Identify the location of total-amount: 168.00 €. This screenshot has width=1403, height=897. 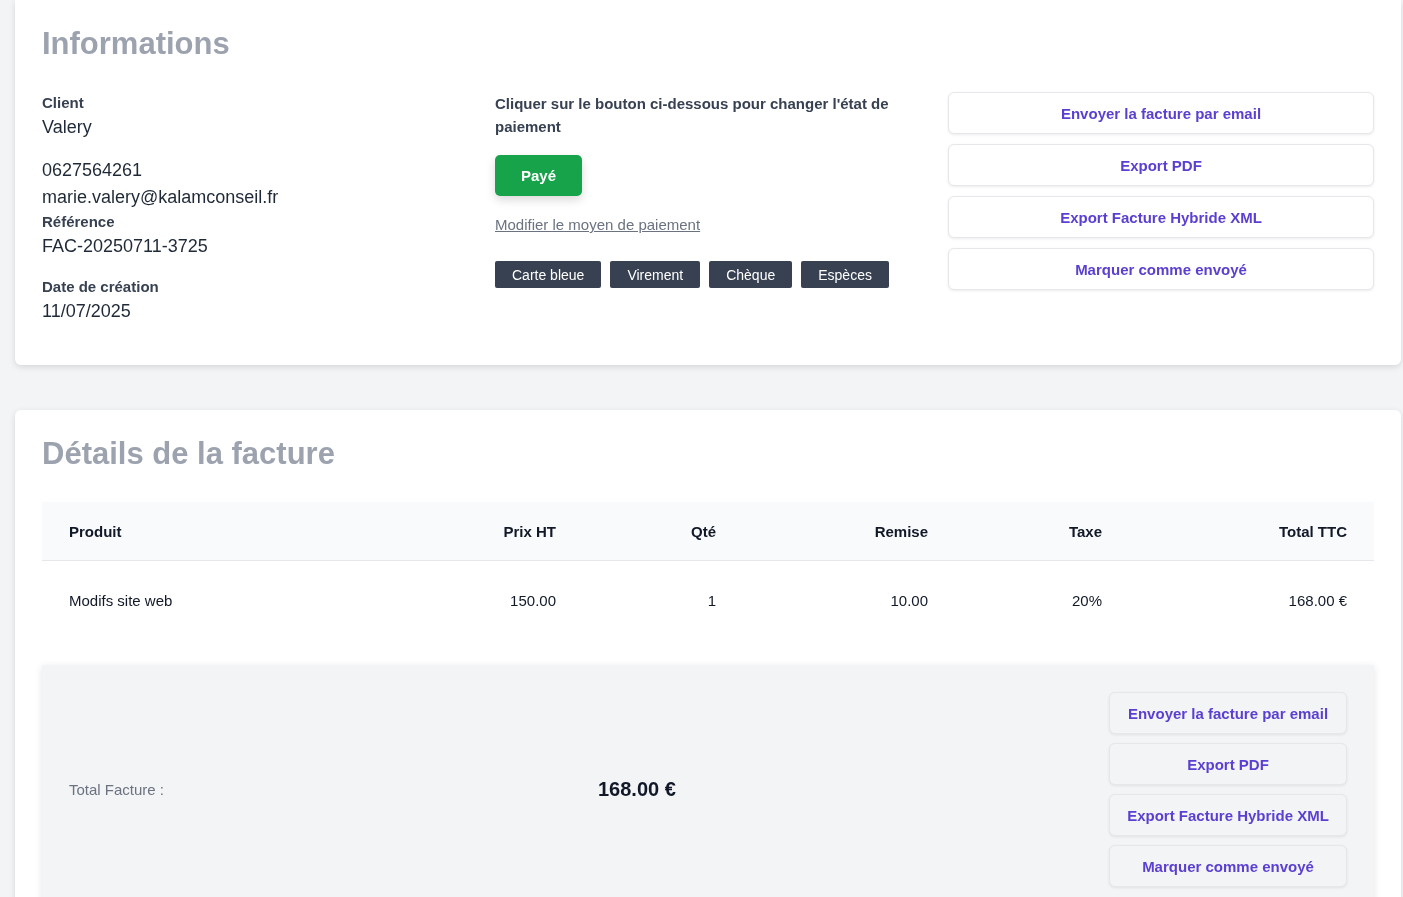
(637, 789).